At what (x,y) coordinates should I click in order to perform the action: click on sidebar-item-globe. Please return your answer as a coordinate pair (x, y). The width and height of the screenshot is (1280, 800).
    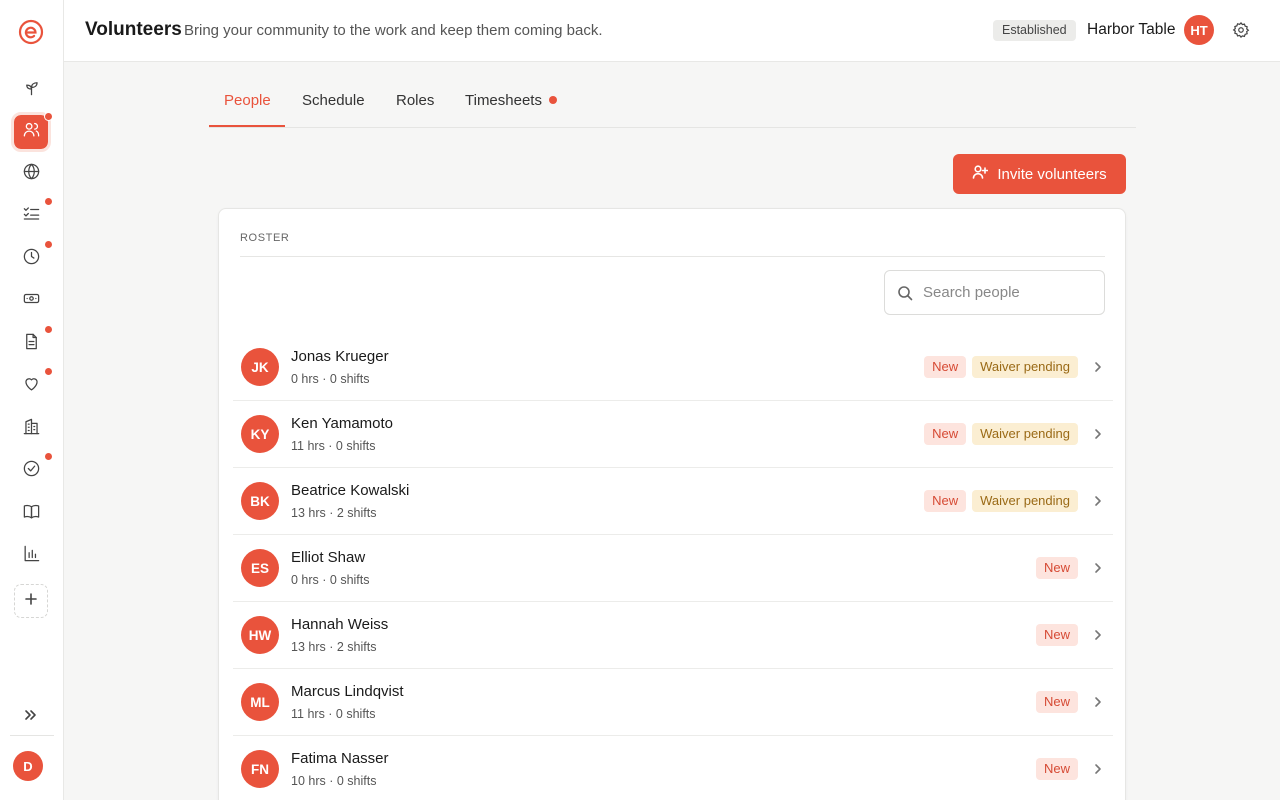
    Looking at the image, I should click on (31, 174).